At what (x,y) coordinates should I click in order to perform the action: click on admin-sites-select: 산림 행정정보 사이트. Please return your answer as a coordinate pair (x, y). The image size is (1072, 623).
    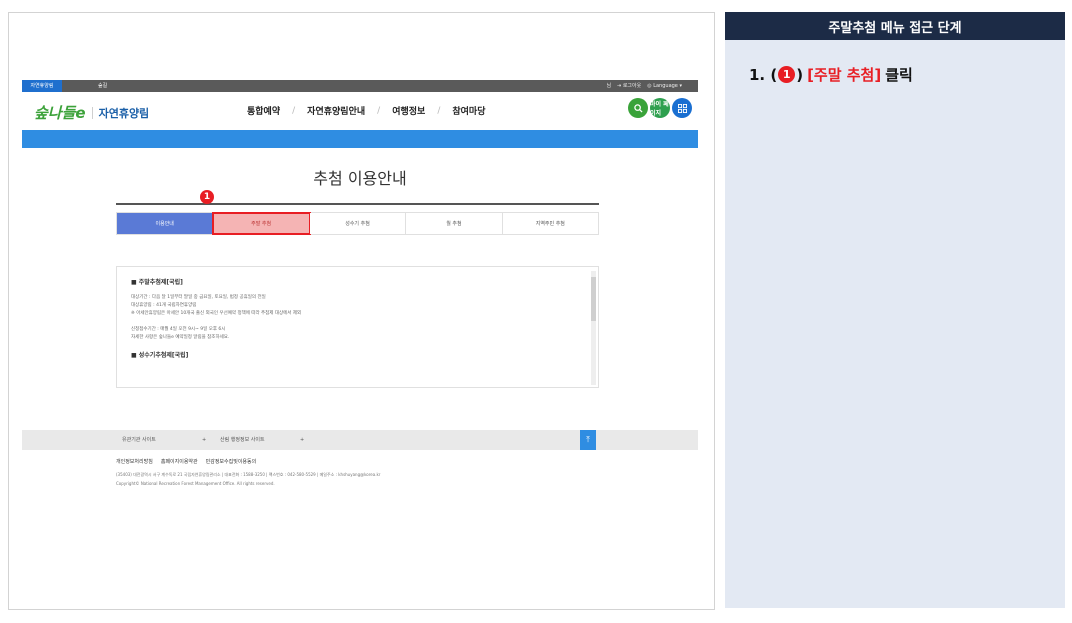
    Looking at the image, I should click on (242, 440).